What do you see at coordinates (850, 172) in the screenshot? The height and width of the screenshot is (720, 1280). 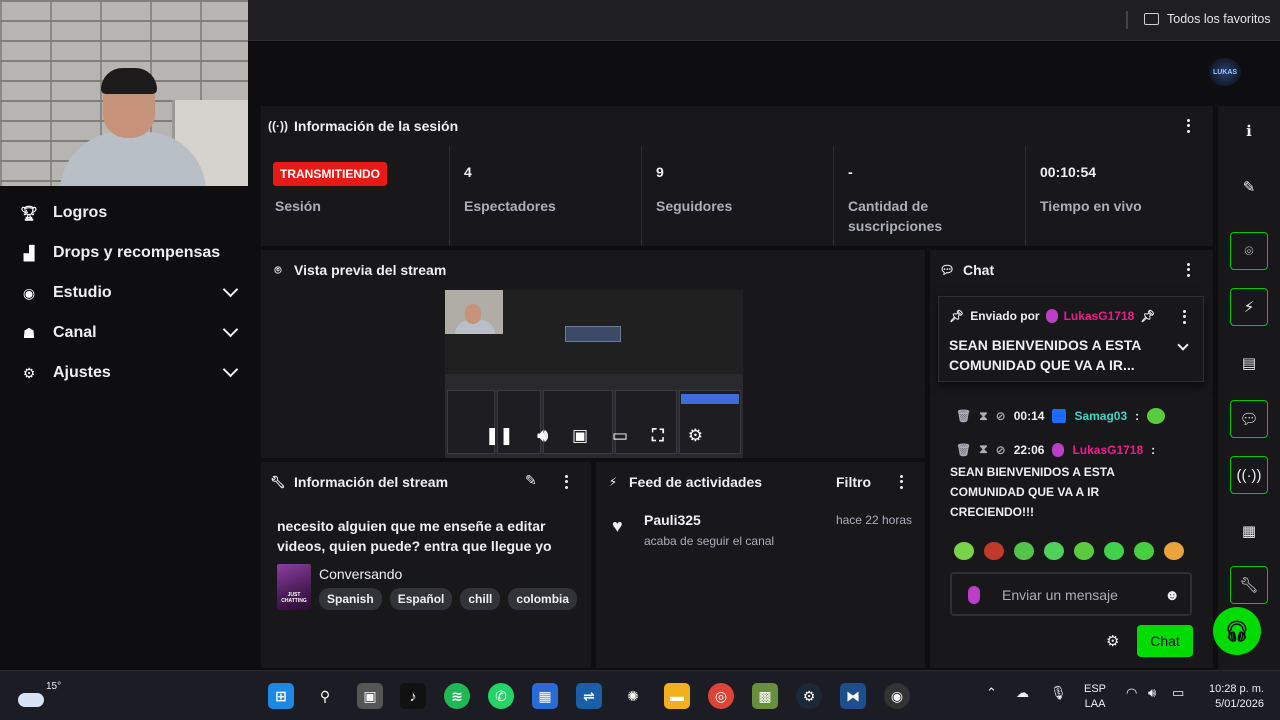 I see `stat-value: -` at bounding box center [850, 172].